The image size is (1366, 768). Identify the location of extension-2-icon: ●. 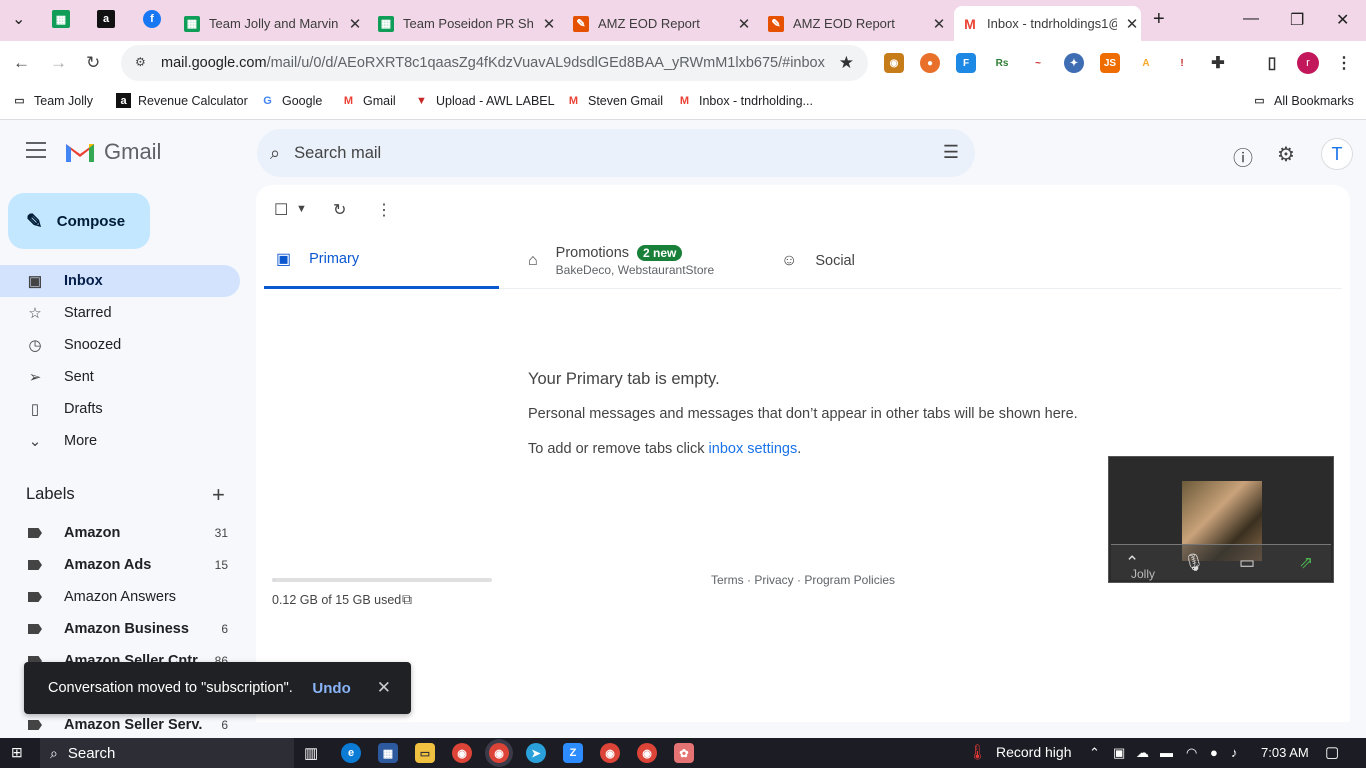
(930, 63).